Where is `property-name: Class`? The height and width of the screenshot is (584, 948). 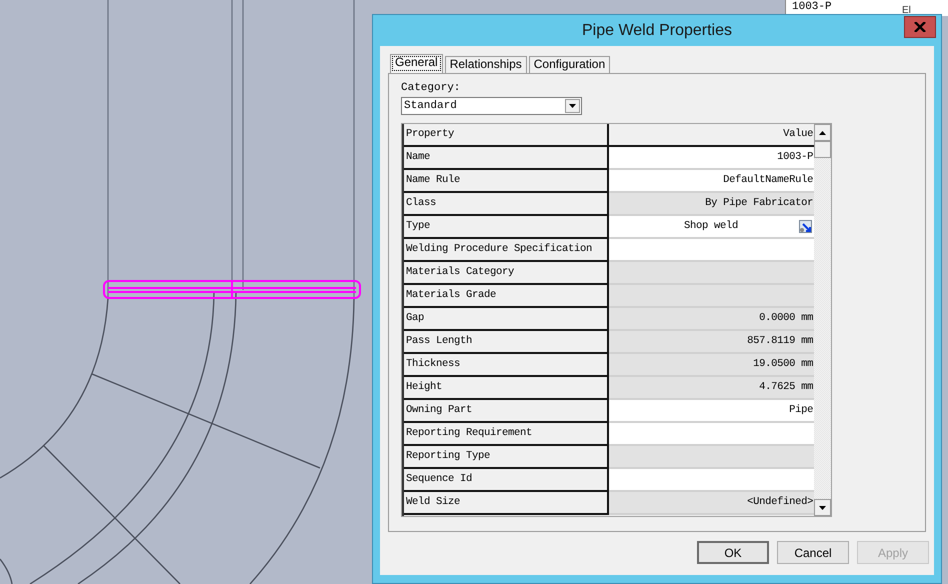 property-name: Class is located at coordinates (506, 204).